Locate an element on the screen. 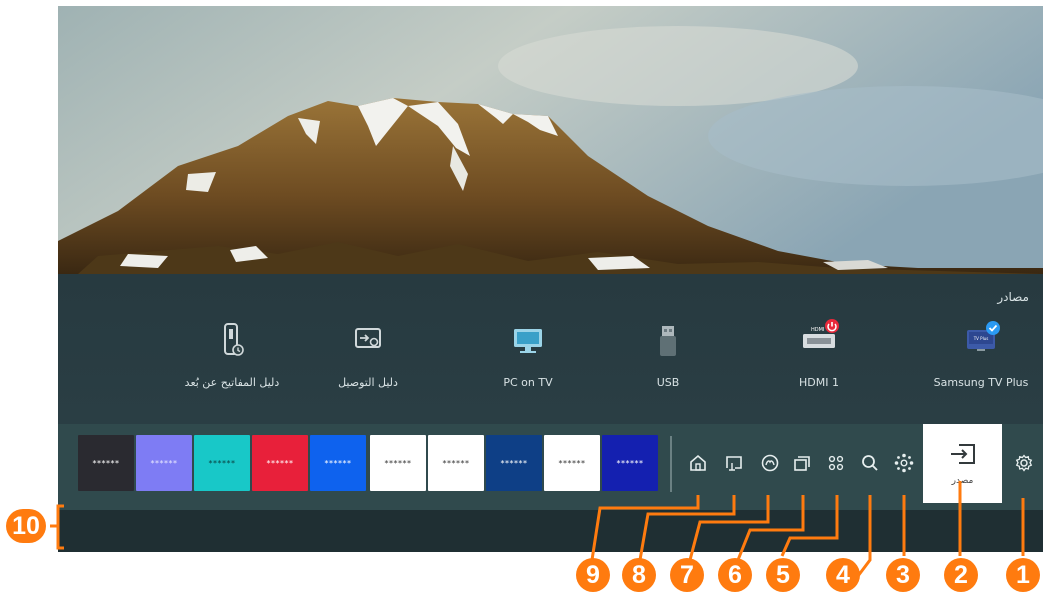 The width and height of the screenshot is (1043, 599). callout-7: 7 is located at coordinates (687, 575).